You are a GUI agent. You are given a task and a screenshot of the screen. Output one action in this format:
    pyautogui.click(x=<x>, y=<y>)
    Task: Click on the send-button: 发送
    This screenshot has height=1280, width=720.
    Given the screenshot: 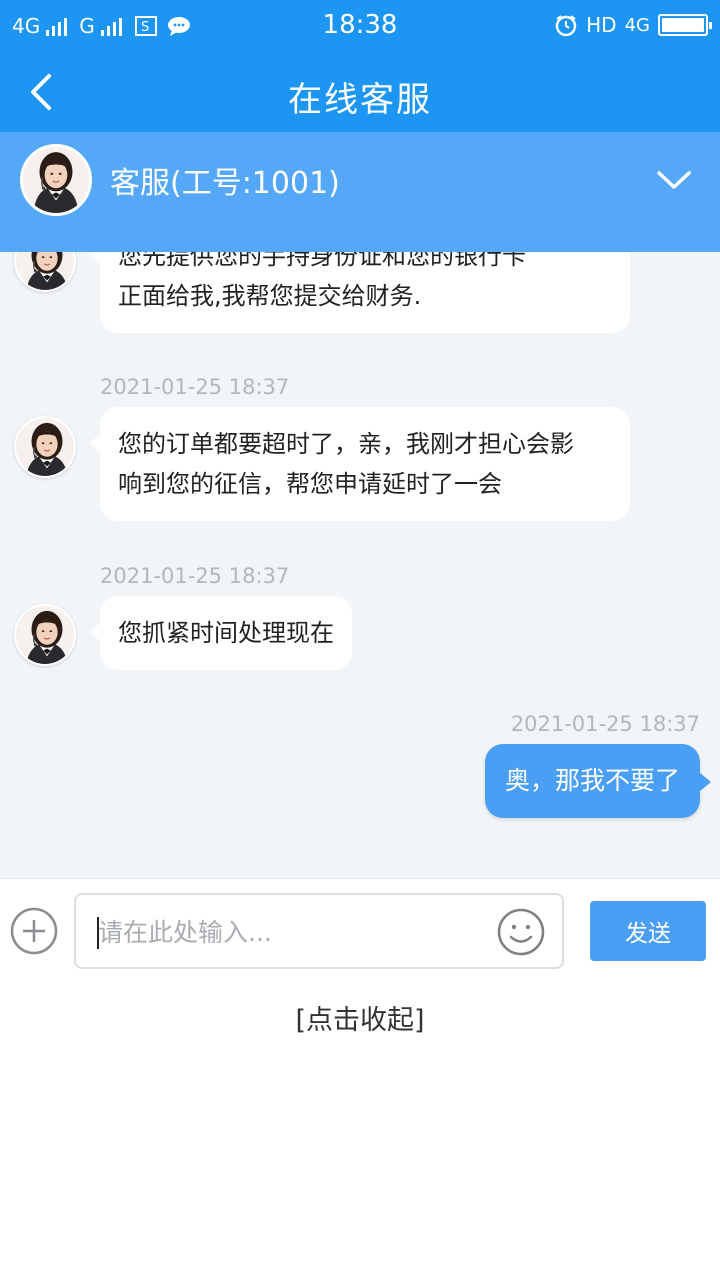 What is the action you would take?
    pyautogui.click(x=648, y=931)
    